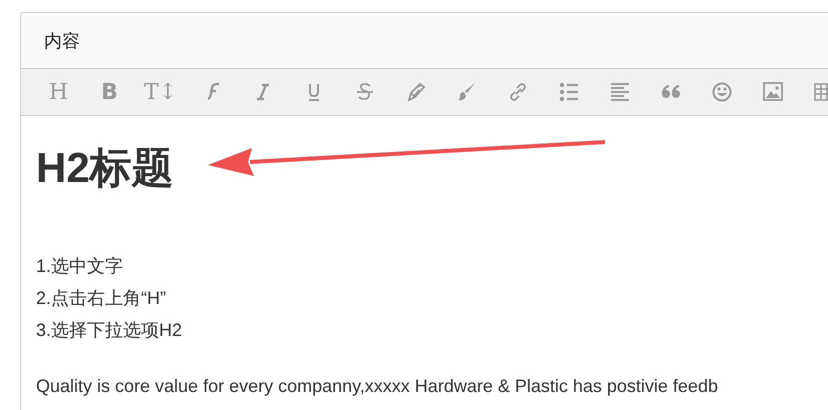 The height and width of the screenshot is (410, 828). What do you see at coordinates (377, 386) in the screenshot?
I see `paragraph-text: Quality is core value for every companny,xxxxx Hardware & Plastic has postivie feedb` at bounding box center [377, 386].